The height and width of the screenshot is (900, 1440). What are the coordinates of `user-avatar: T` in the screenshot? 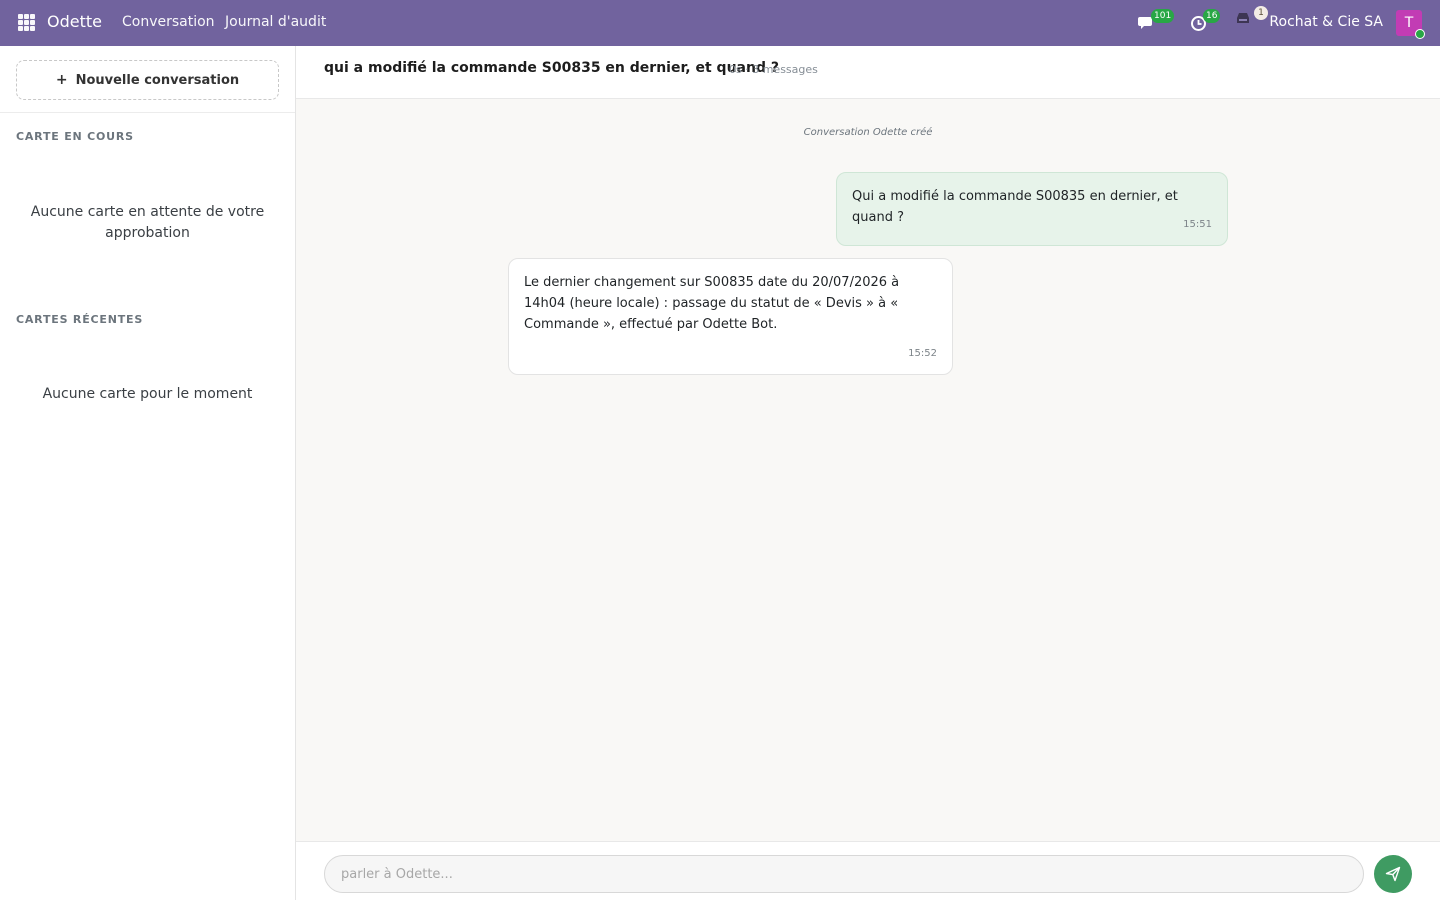 It's located at (1410, 24).